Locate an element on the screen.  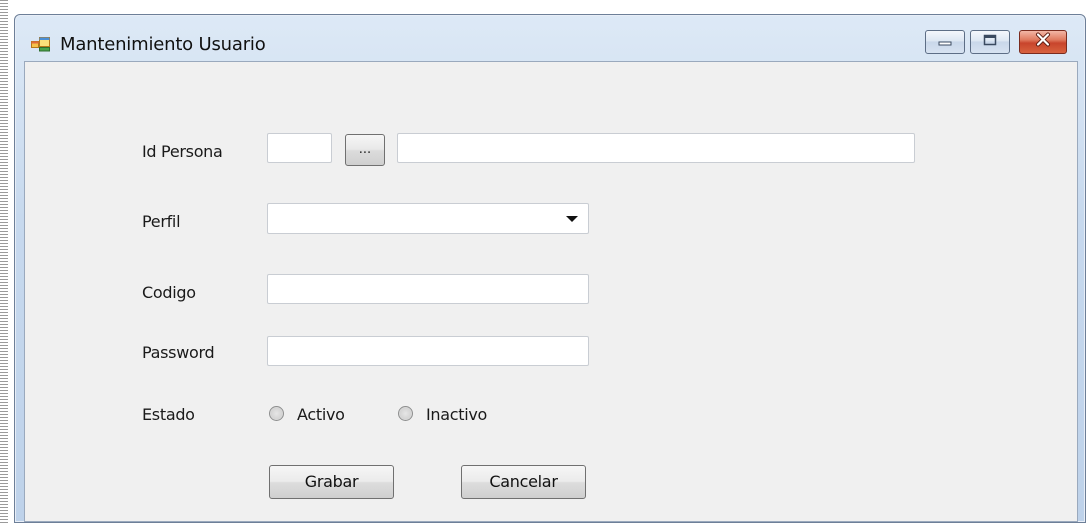
app-form-icon is located at coordinates (41, 44).